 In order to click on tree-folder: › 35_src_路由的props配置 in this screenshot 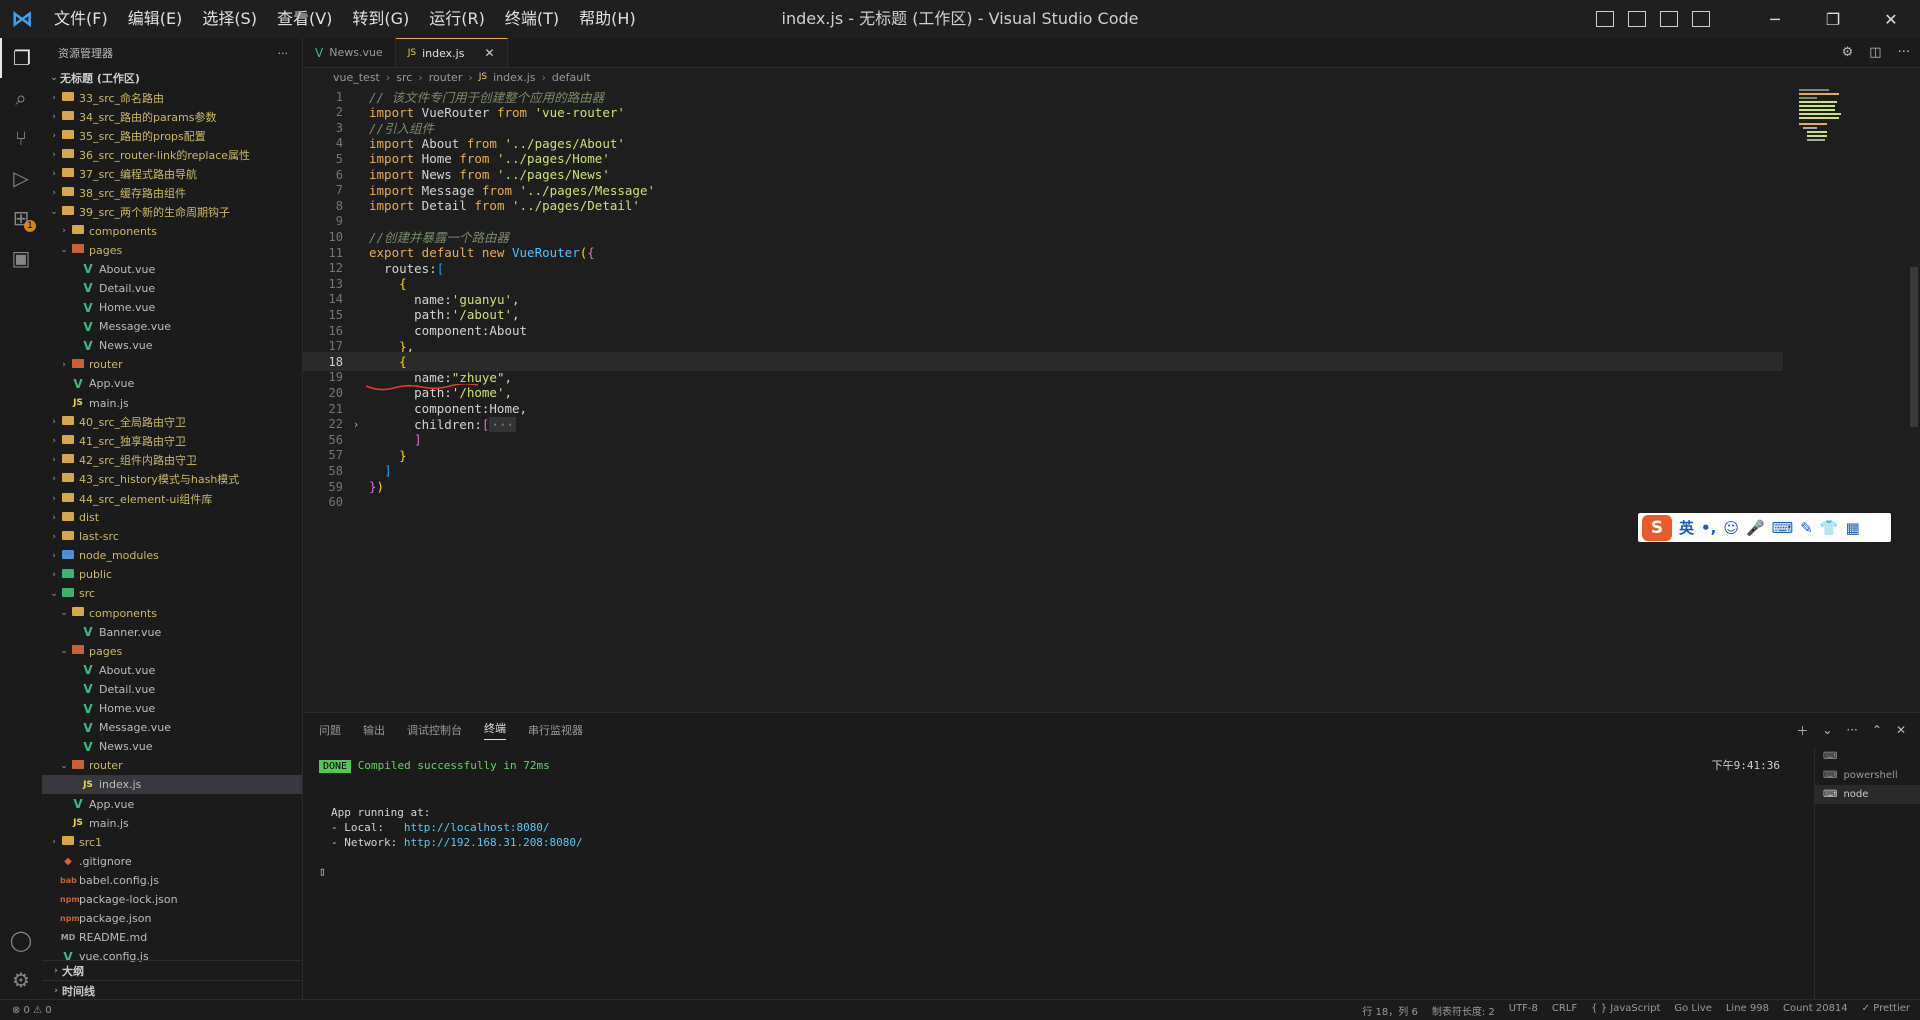, I will do `click(172, 135)`.